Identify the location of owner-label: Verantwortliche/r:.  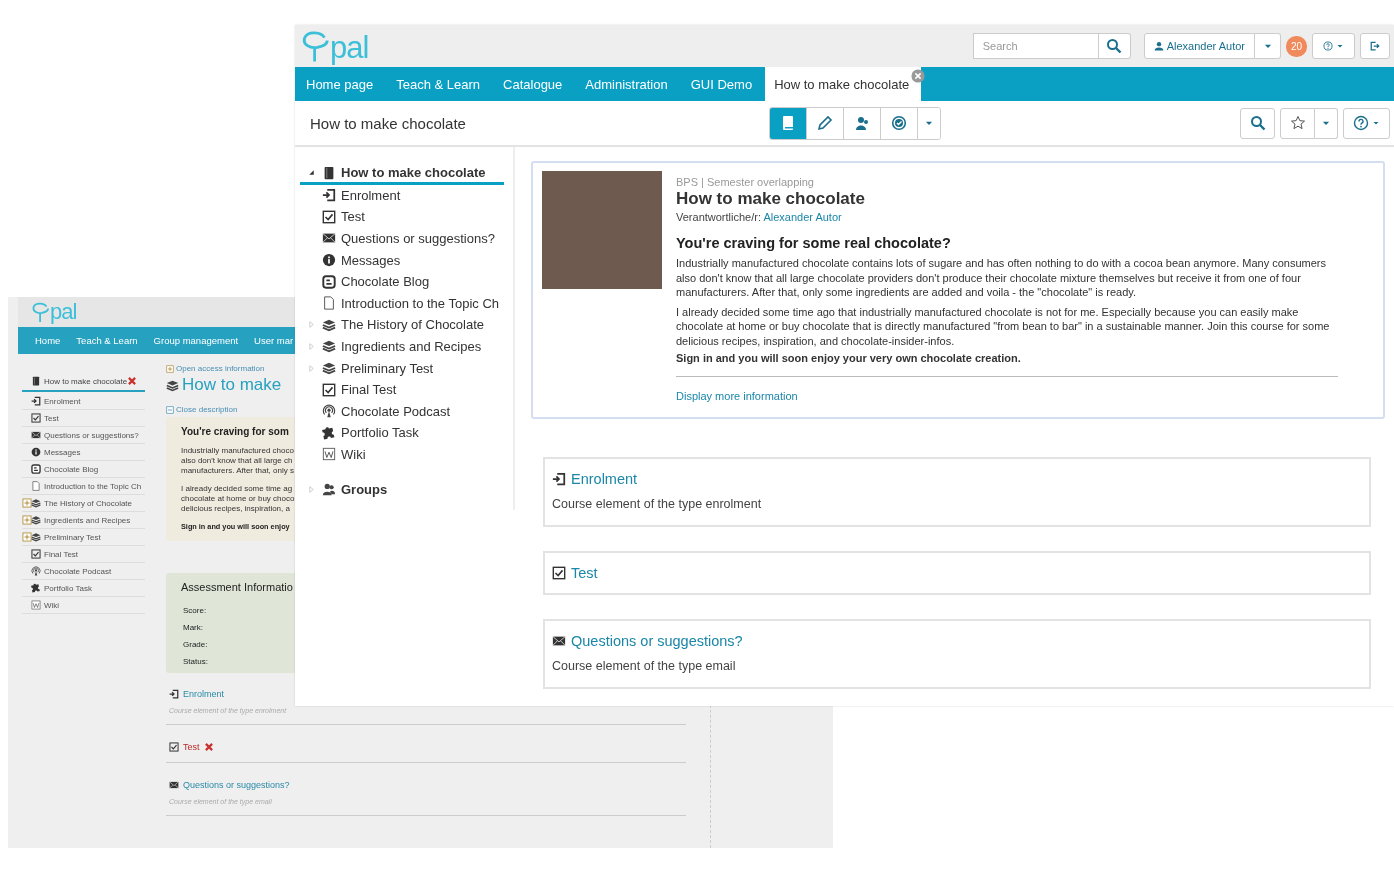
(718, 217).